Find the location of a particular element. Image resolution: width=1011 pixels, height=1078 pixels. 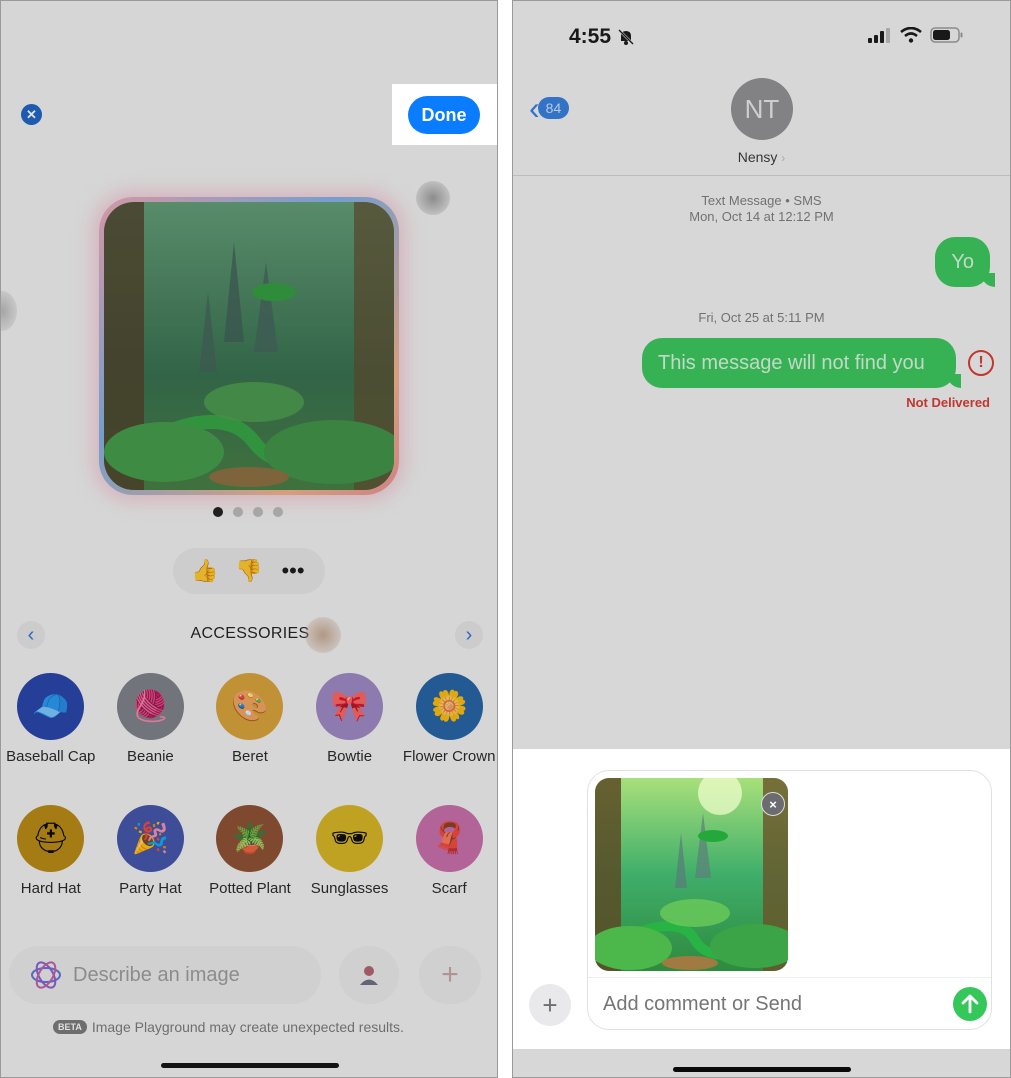

attached-image: × is located at coordinates (691, 874).